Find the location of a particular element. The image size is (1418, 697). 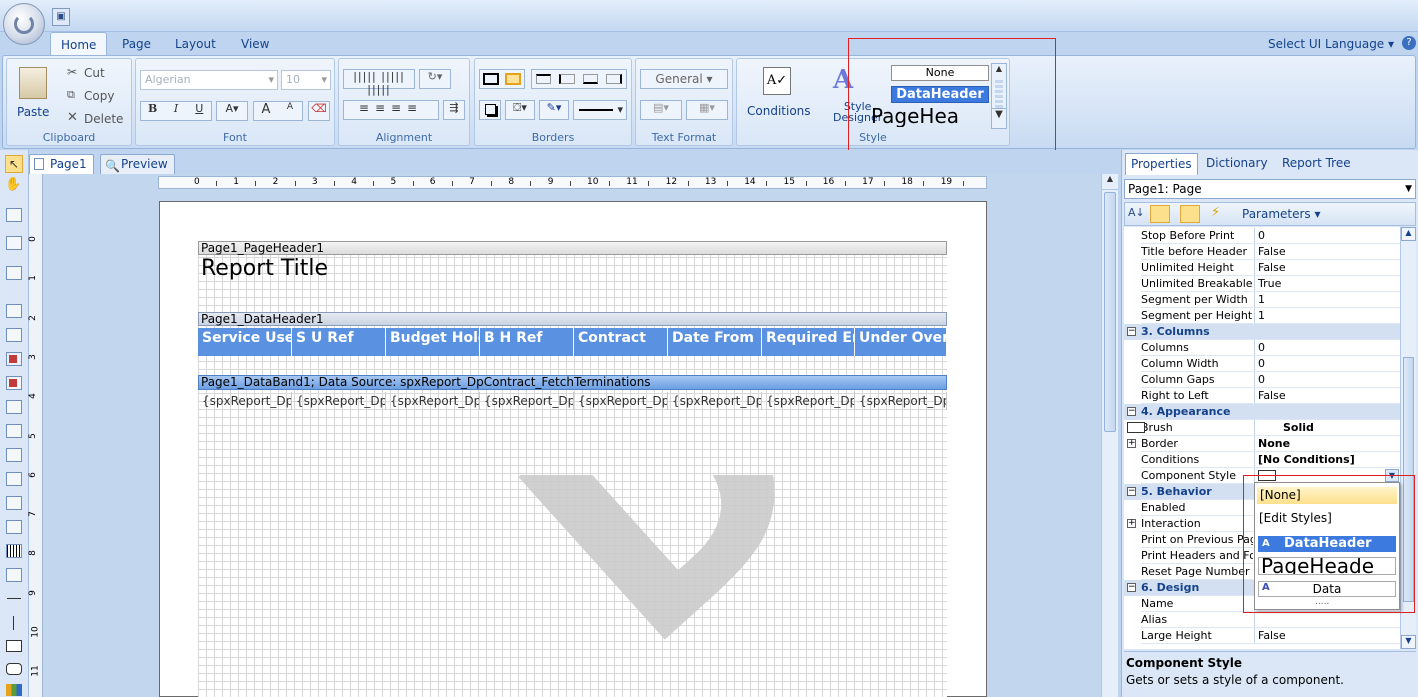

copy-button: Copy is located at coordinates (99, 96).